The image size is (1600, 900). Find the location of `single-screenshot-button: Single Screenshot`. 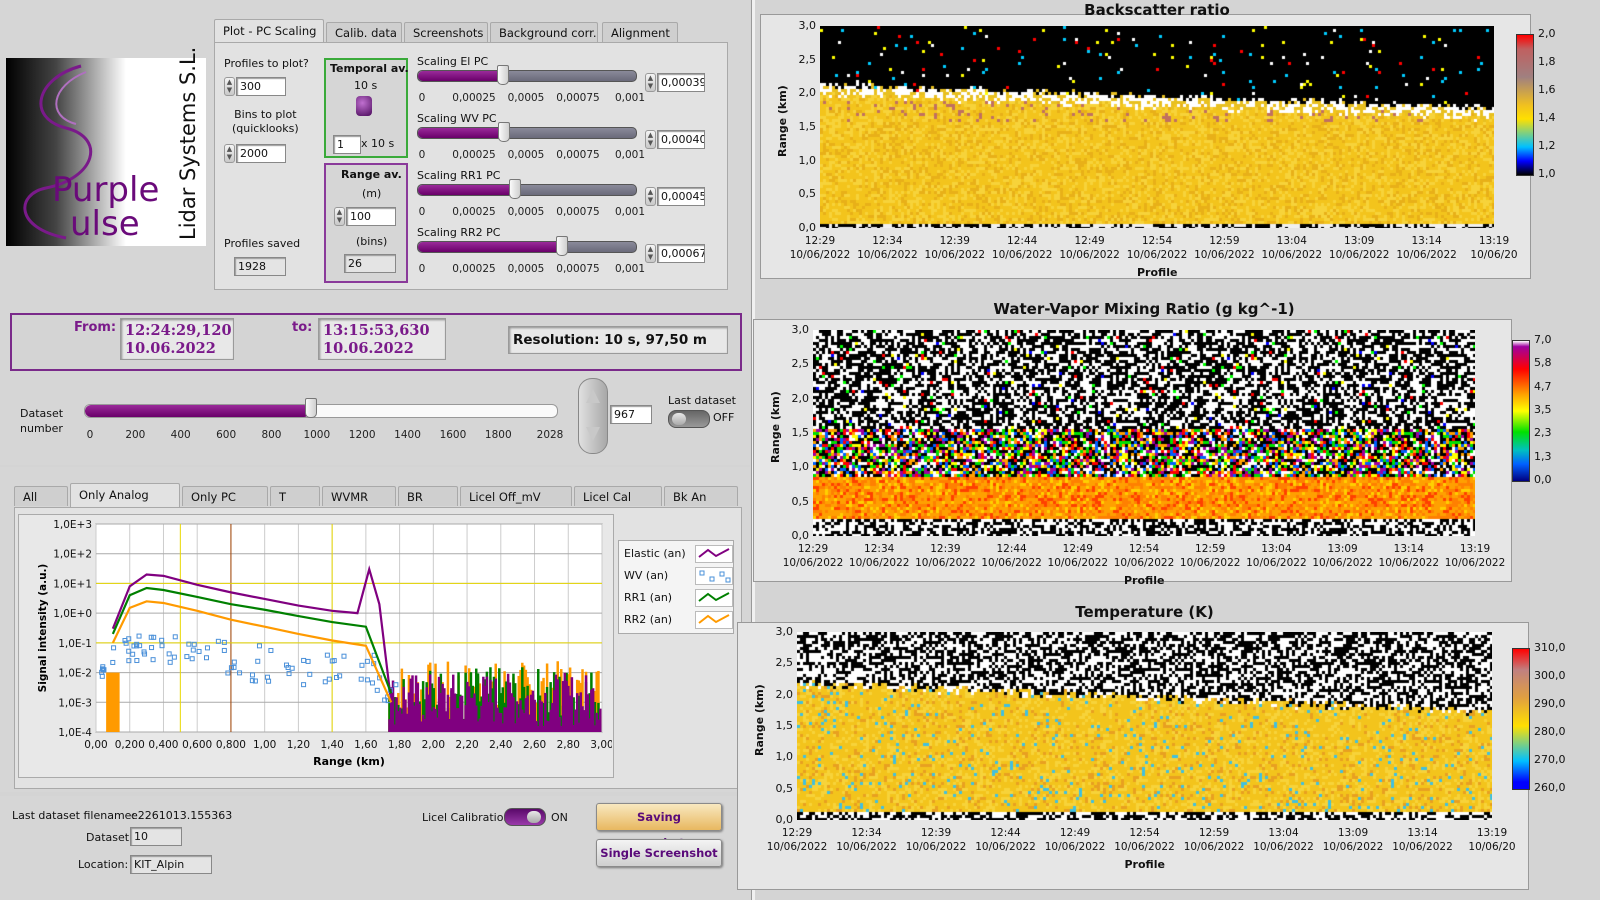

single-screenshot-button: Single Screenshot is located at coordinates (659, 853).